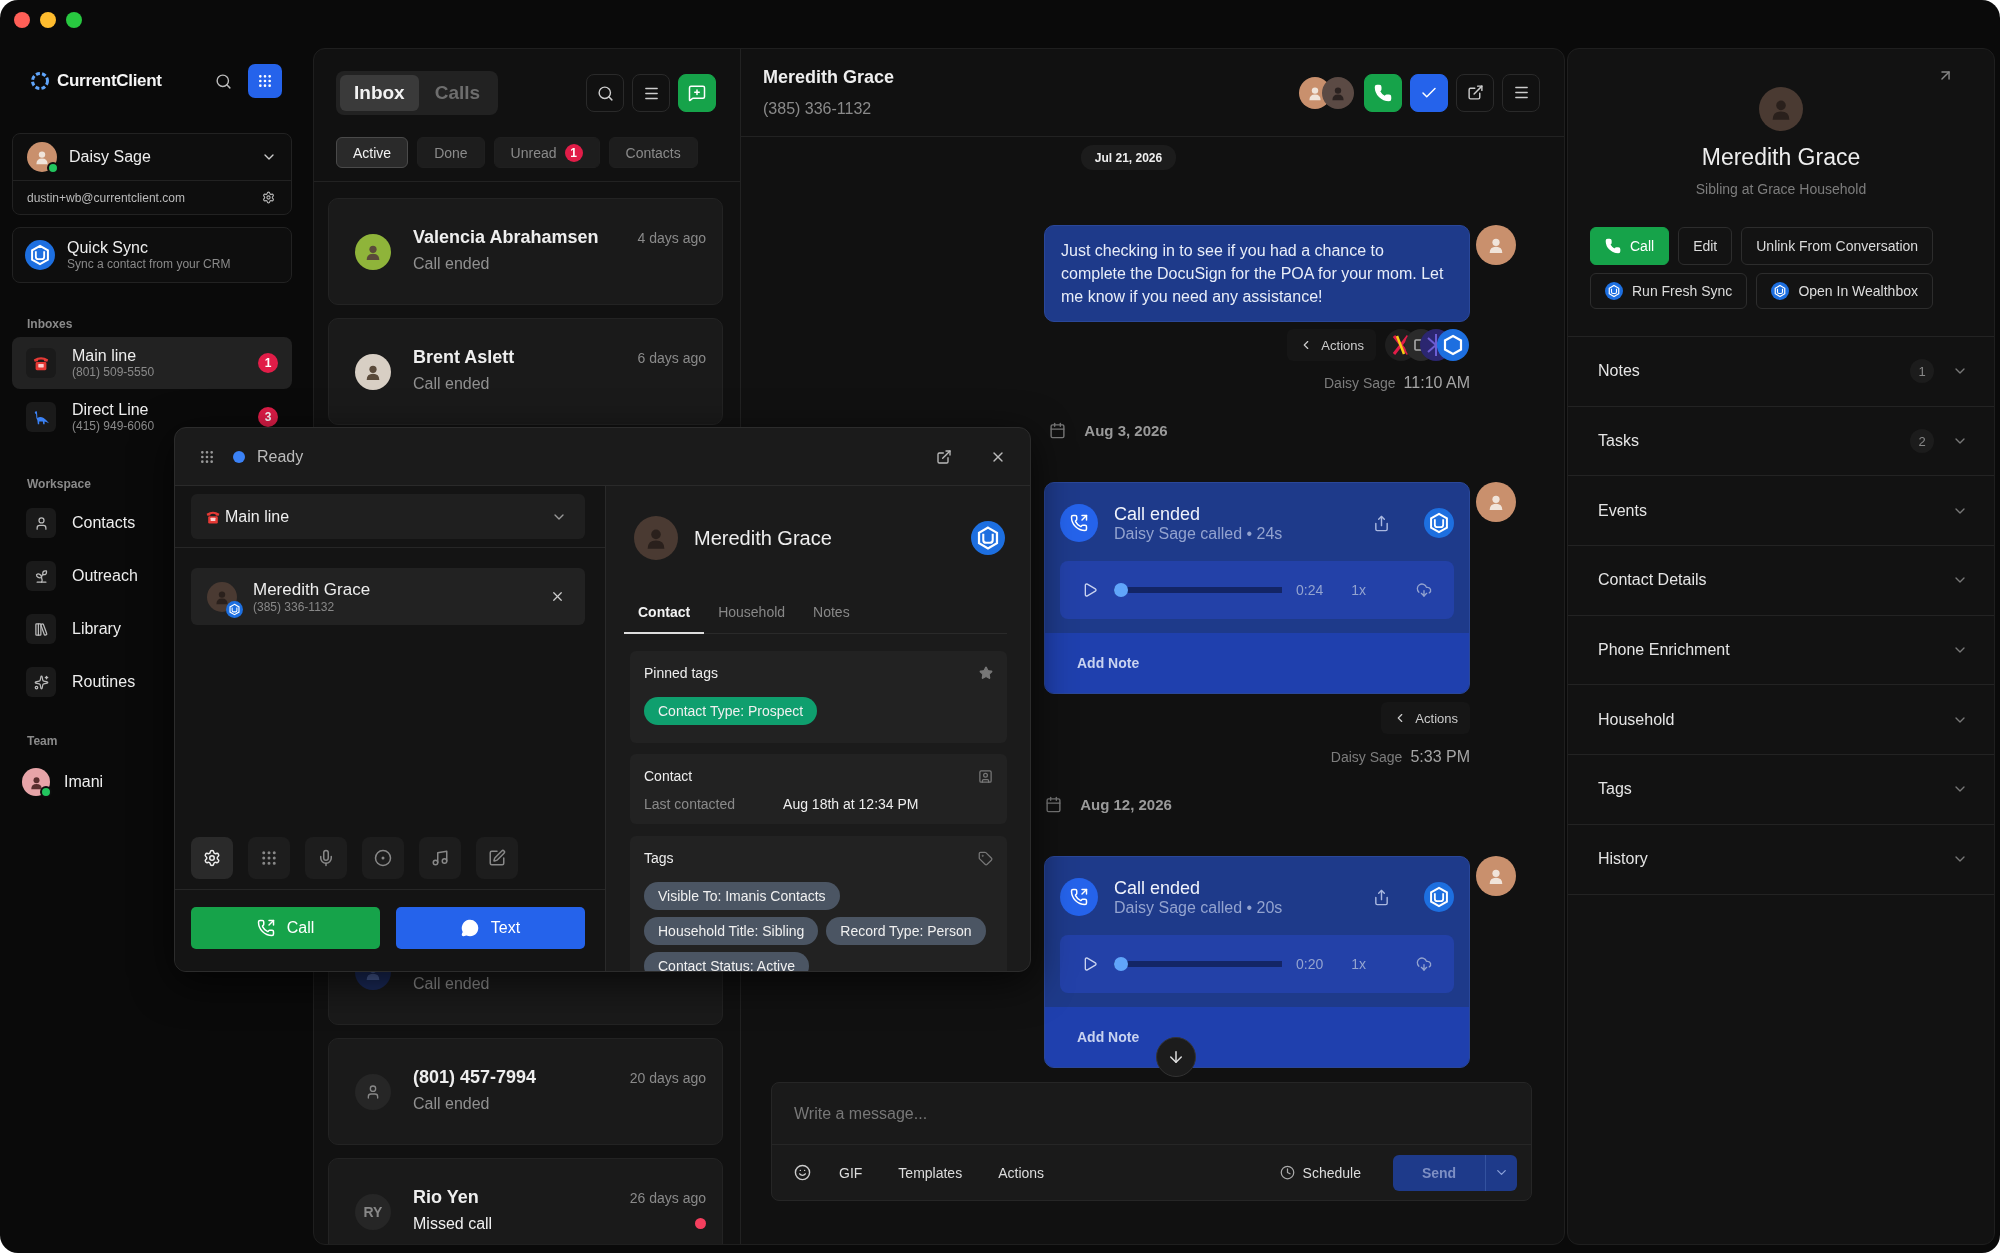 This screenshot has height=1253, width=2000. What do you see at coordinates (671, 357) in the screenshot?
I see `conversation-time: 6 days ago` at bounding box center [671, 357].